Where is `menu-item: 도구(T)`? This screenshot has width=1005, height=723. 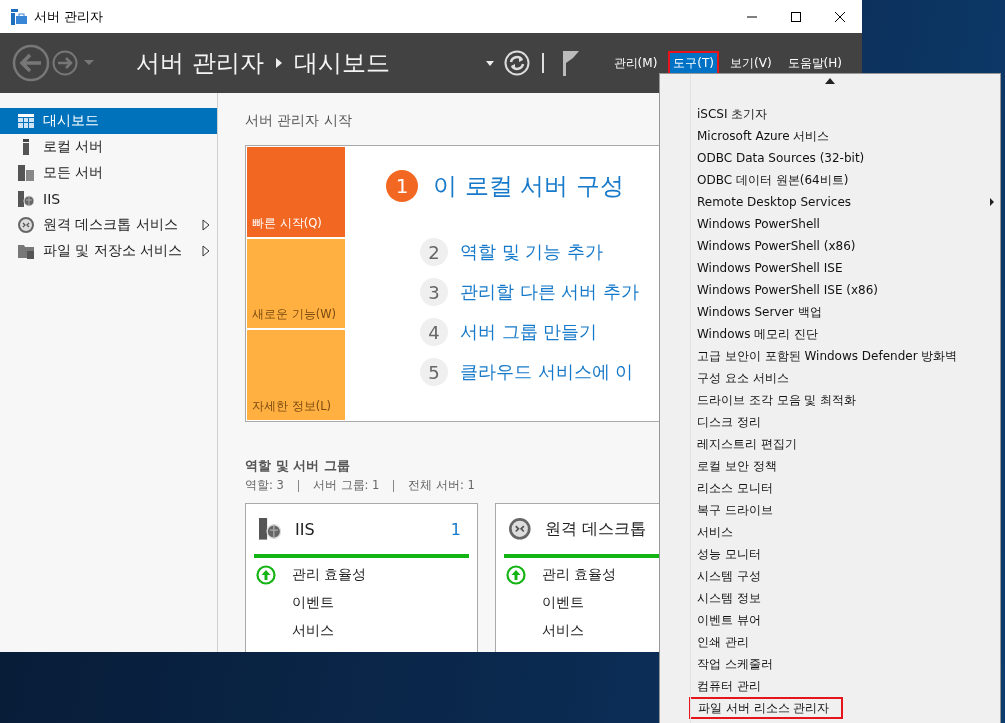 menu-item: 도구(T) is located at coordinates (694, 63).